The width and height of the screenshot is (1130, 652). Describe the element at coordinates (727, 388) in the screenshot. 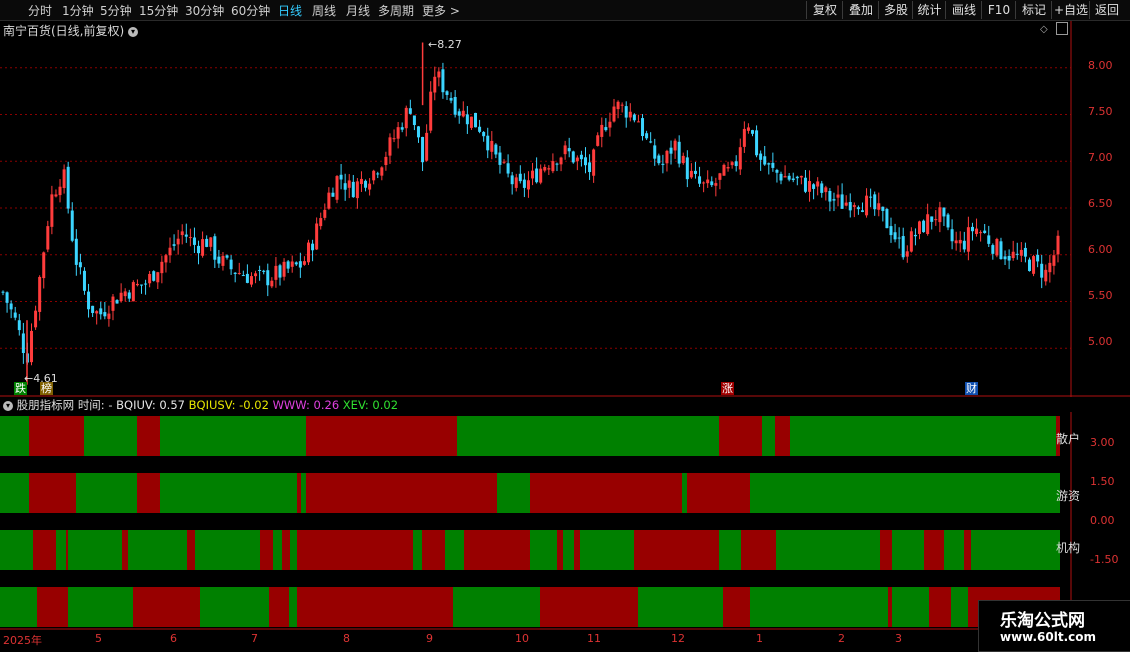

I see `event-tag-zhang: 涨` at that location.